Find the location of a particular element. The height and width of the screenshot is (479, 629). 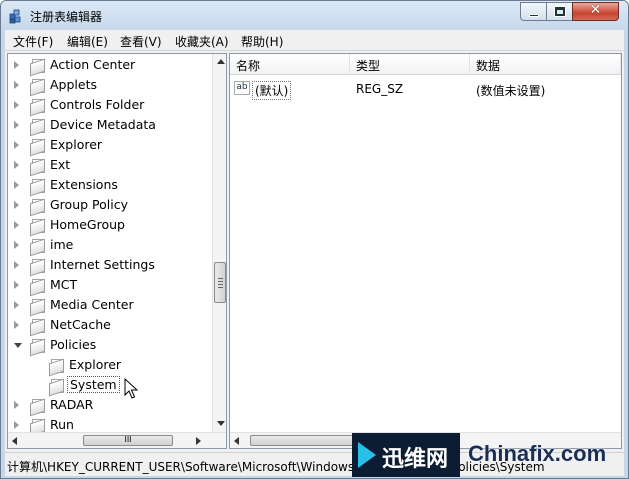

tree-item: System is located at coordinates (108, 385).